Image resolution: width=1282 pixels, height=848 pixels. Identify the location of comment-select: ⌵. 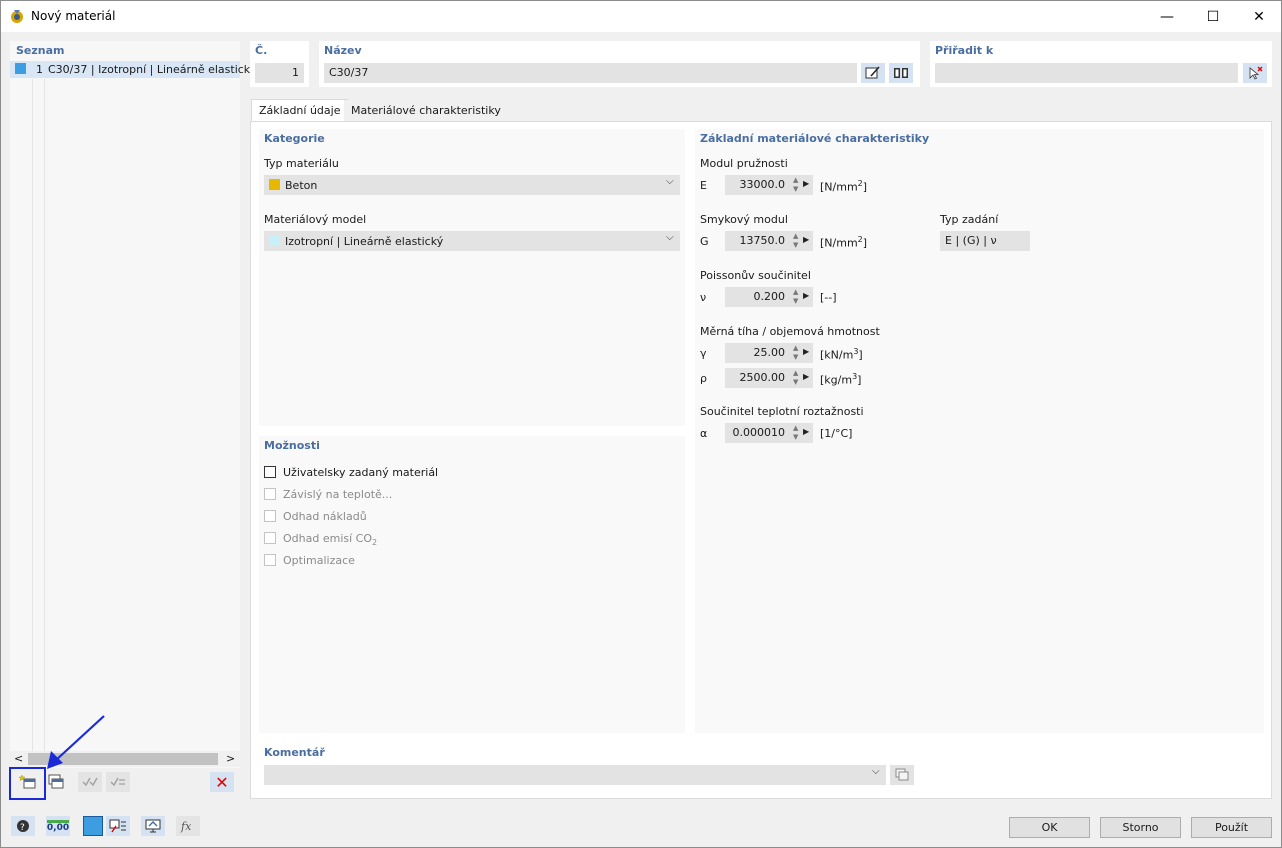
(575, 775).